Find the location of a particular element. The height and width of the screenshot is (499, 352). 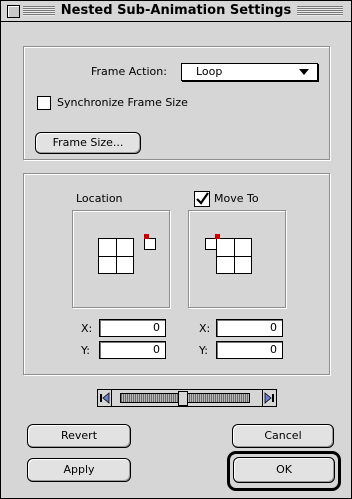

apply-button-label: Apply is located at coordinates (79, 469).